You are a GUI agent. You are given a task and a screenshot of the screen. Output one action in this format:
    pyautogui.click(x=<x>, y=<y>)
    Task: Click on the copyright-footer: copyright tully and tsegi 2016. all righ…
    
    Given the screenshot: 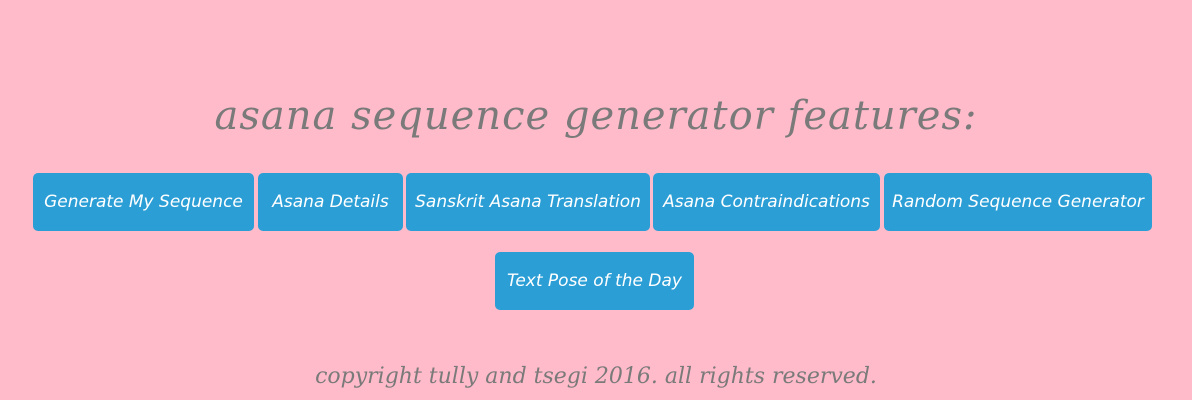 What is the action you would take?
    pyautogui.click(x=596, y=376)
    